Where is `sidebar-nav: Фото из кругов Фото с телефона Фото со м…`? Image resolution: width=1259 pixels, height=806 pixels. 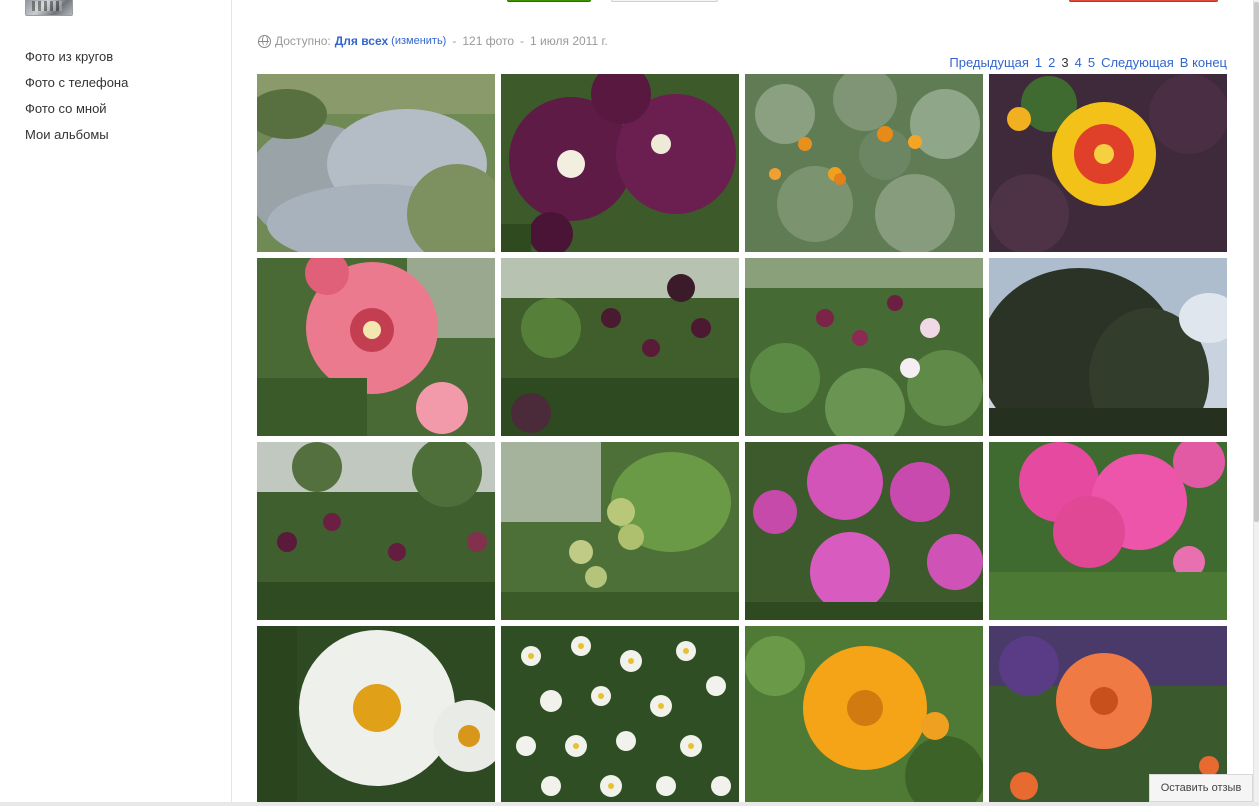 sidebar-nav: Фото из кругов Фото с телефона Фото со м… is located at coordinates (76, 102).